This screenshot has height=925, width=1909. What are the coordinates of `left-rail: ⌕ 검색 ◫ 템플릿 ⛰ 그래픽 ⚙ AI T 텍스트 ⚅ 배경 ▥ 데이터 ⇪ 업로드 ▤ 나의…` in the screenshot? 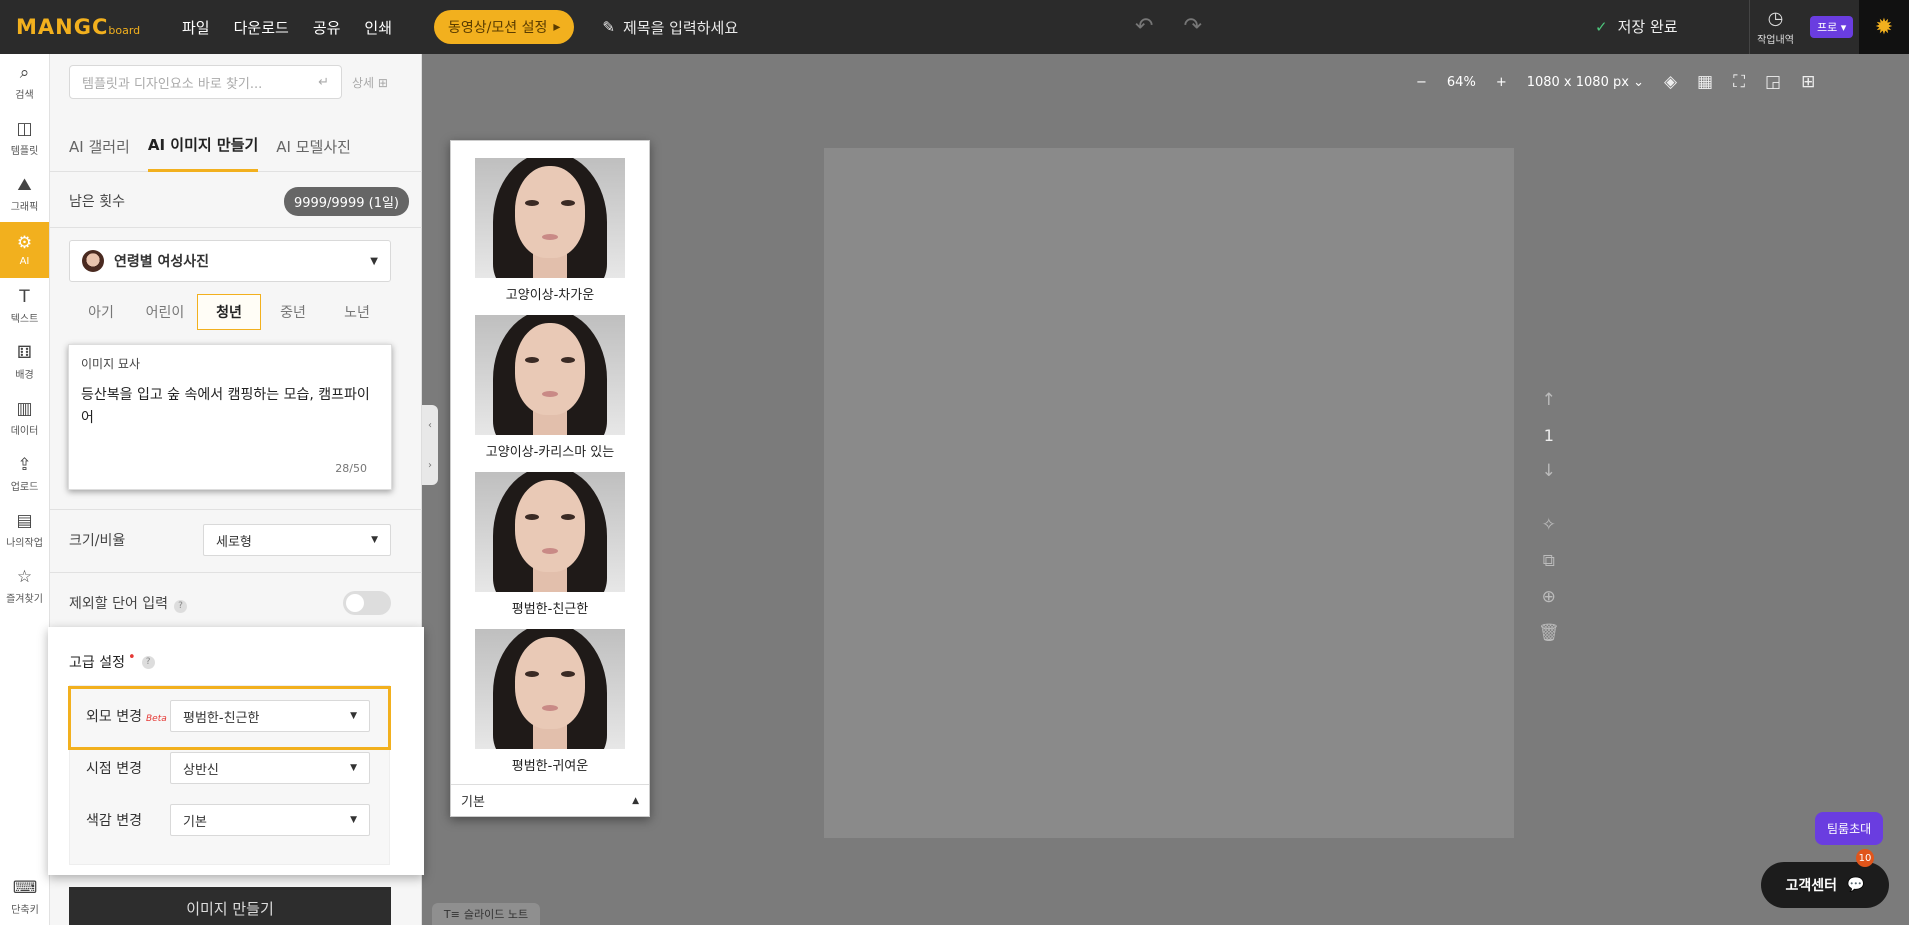 It's located at (25, 489).